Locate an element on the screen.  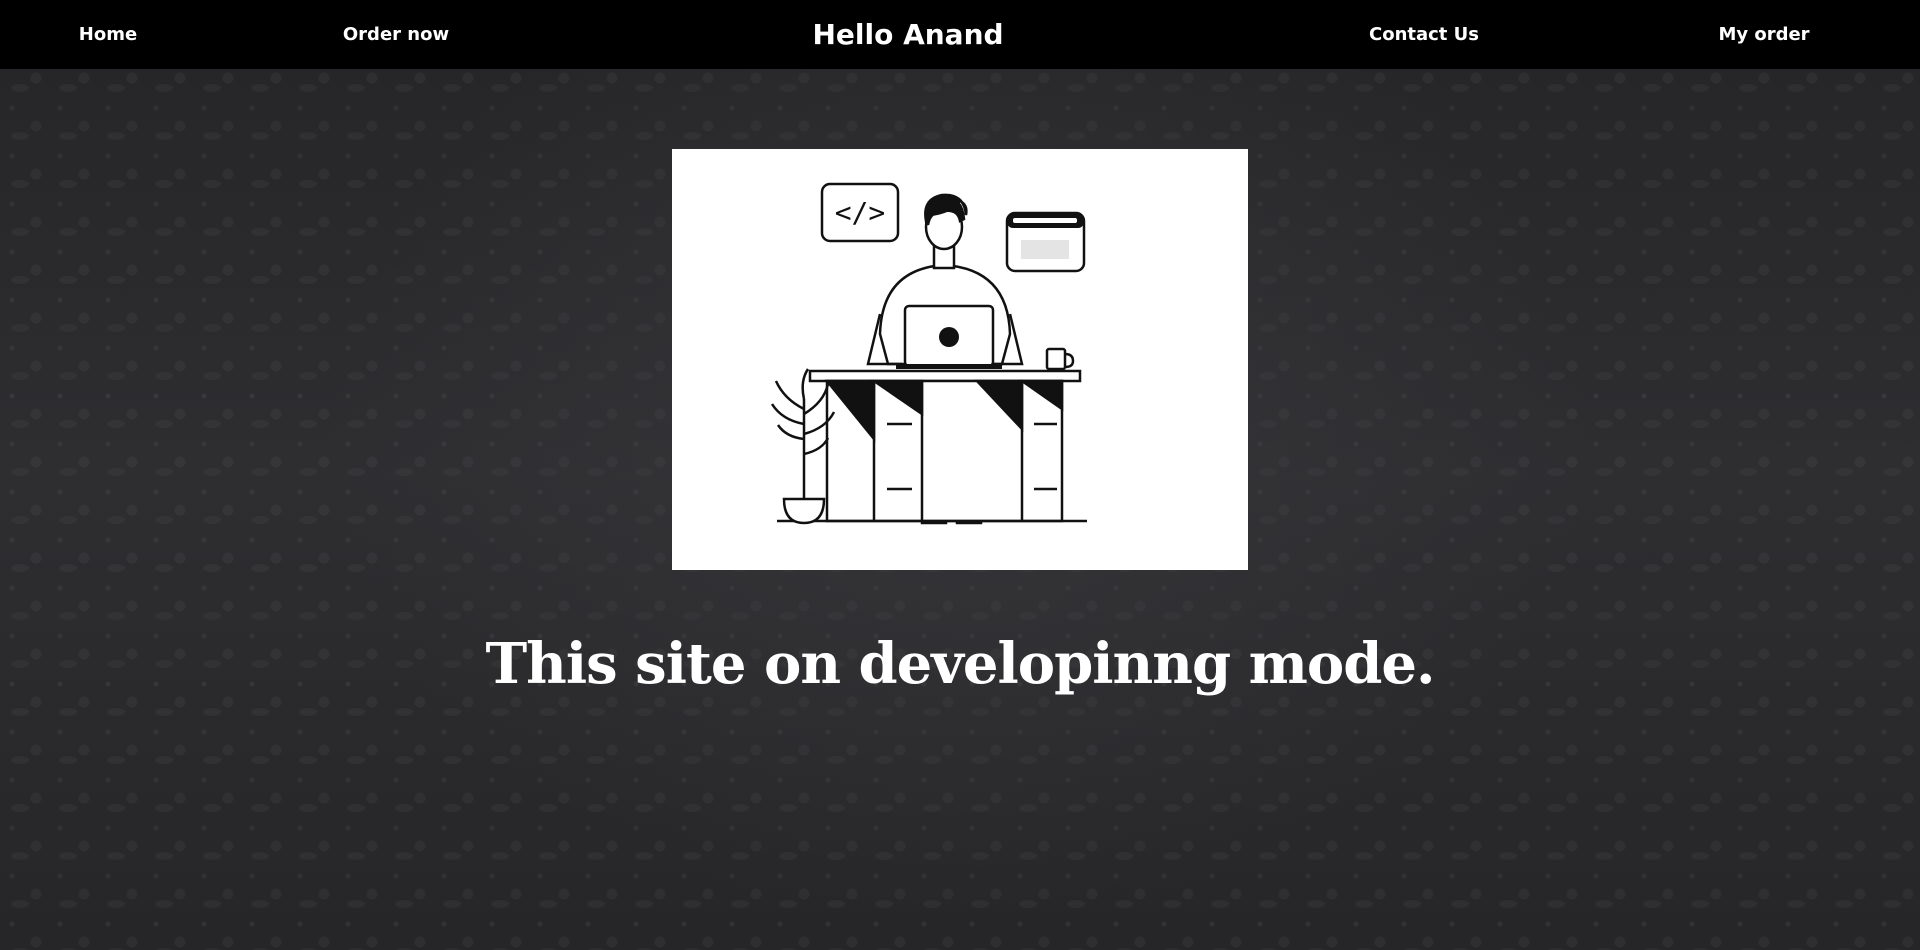
nav-link-home: Home is located at coordinates (108, 34).